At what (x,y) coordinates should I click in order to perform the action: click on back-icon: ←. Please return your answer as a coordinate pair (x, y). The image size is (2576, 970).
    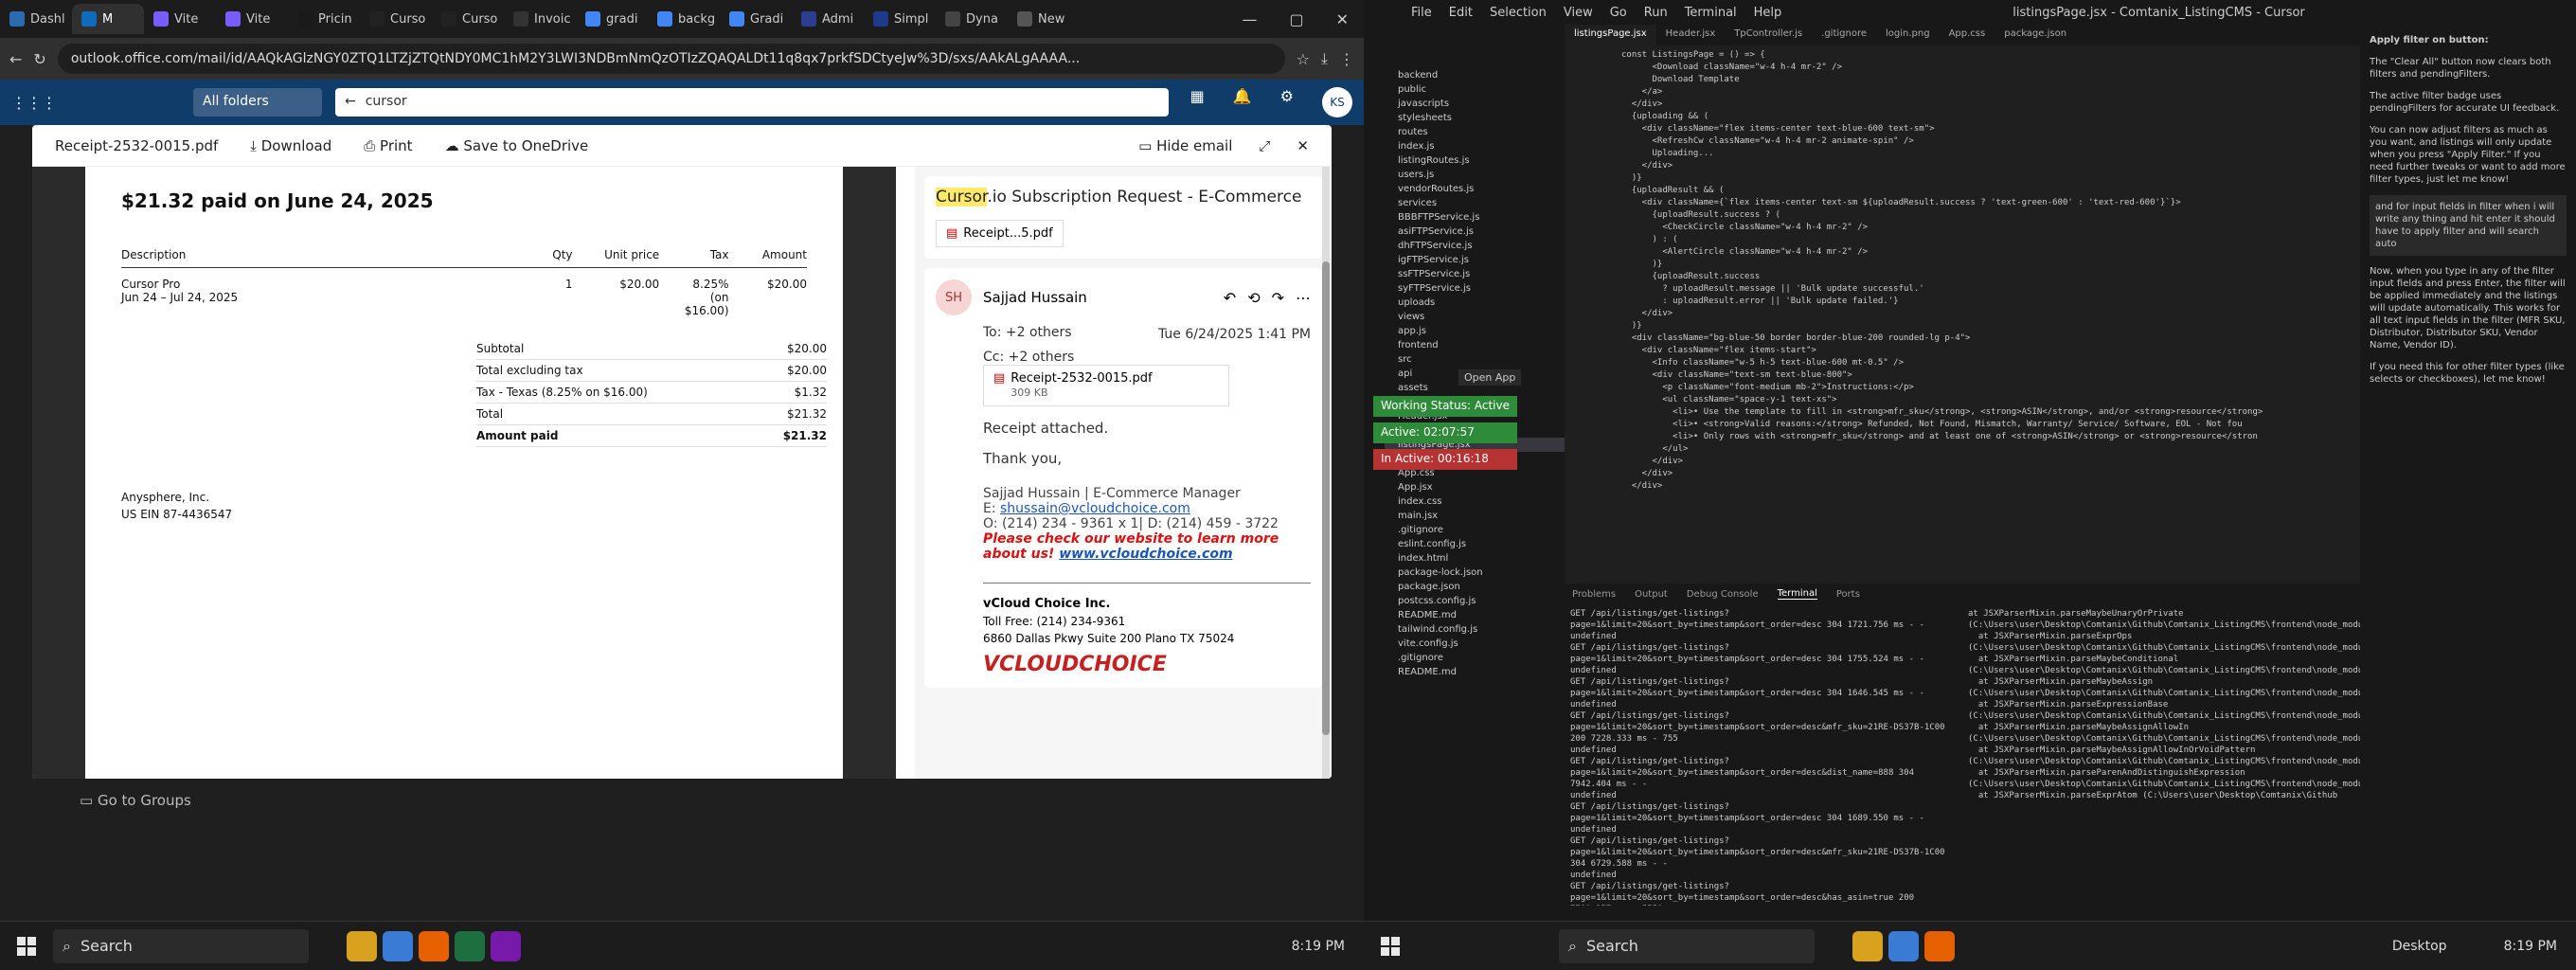
    Looking at the image, I should click on (15, 59).